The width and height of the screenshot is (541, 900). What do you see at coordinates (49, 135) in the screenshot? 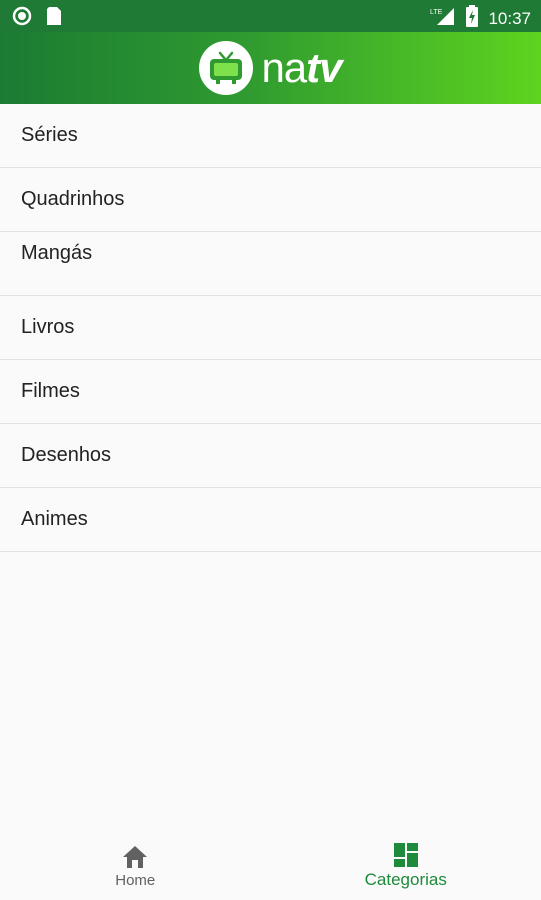
I see `category-label: Séries` at bounding box center [49, 135].